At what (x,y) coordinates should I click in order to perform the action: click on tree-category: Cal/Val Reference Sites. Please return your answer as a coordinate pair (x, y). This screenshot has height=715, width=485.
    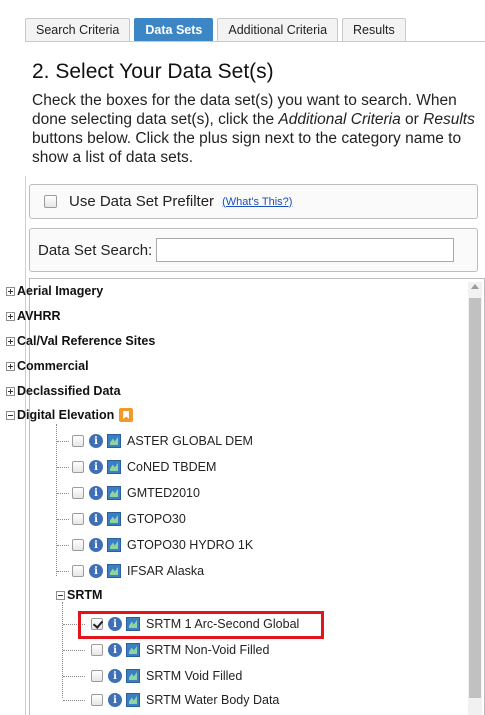
    Looking at the image, I should click on (80, 341).